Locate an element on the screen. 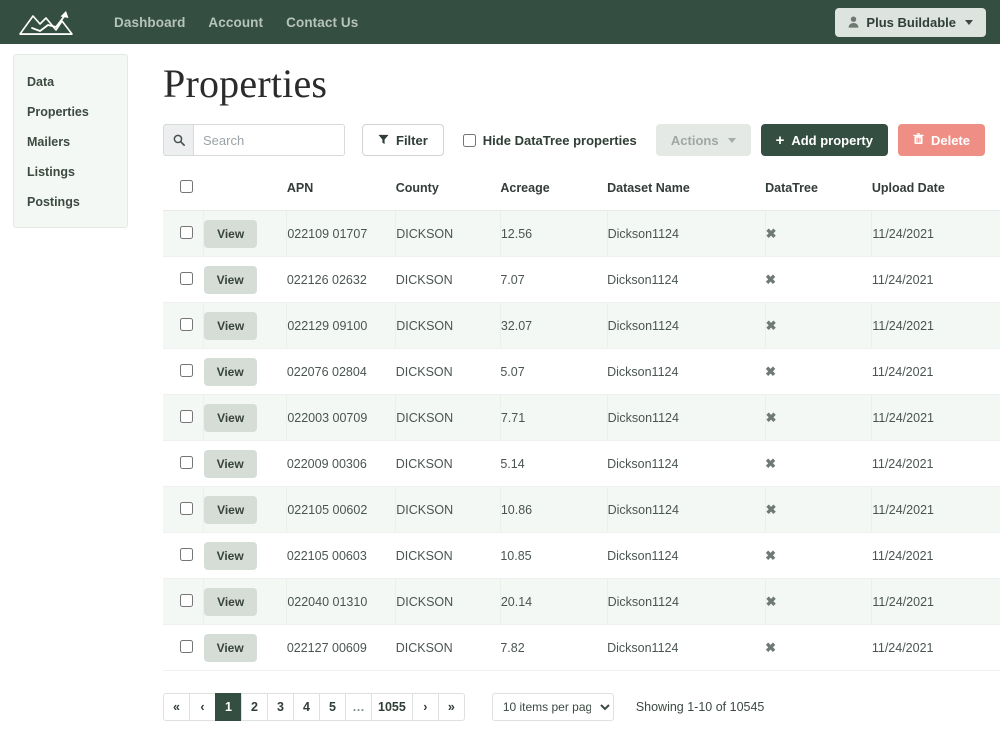 The image size is (1000, 750). page-title: Properties is located at coordinates (245, 83).